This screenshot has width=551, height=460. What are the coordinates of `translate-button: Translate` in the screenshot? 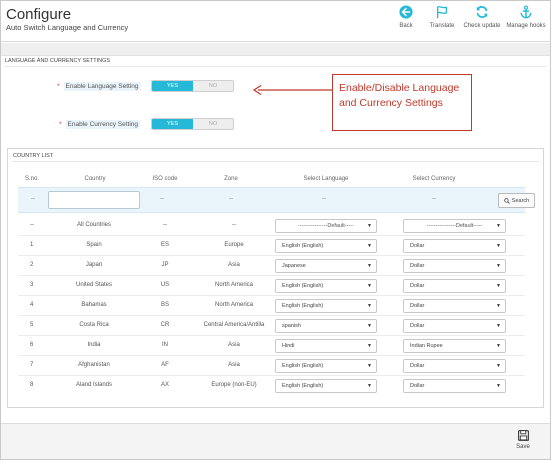 It's located at (442, 17).